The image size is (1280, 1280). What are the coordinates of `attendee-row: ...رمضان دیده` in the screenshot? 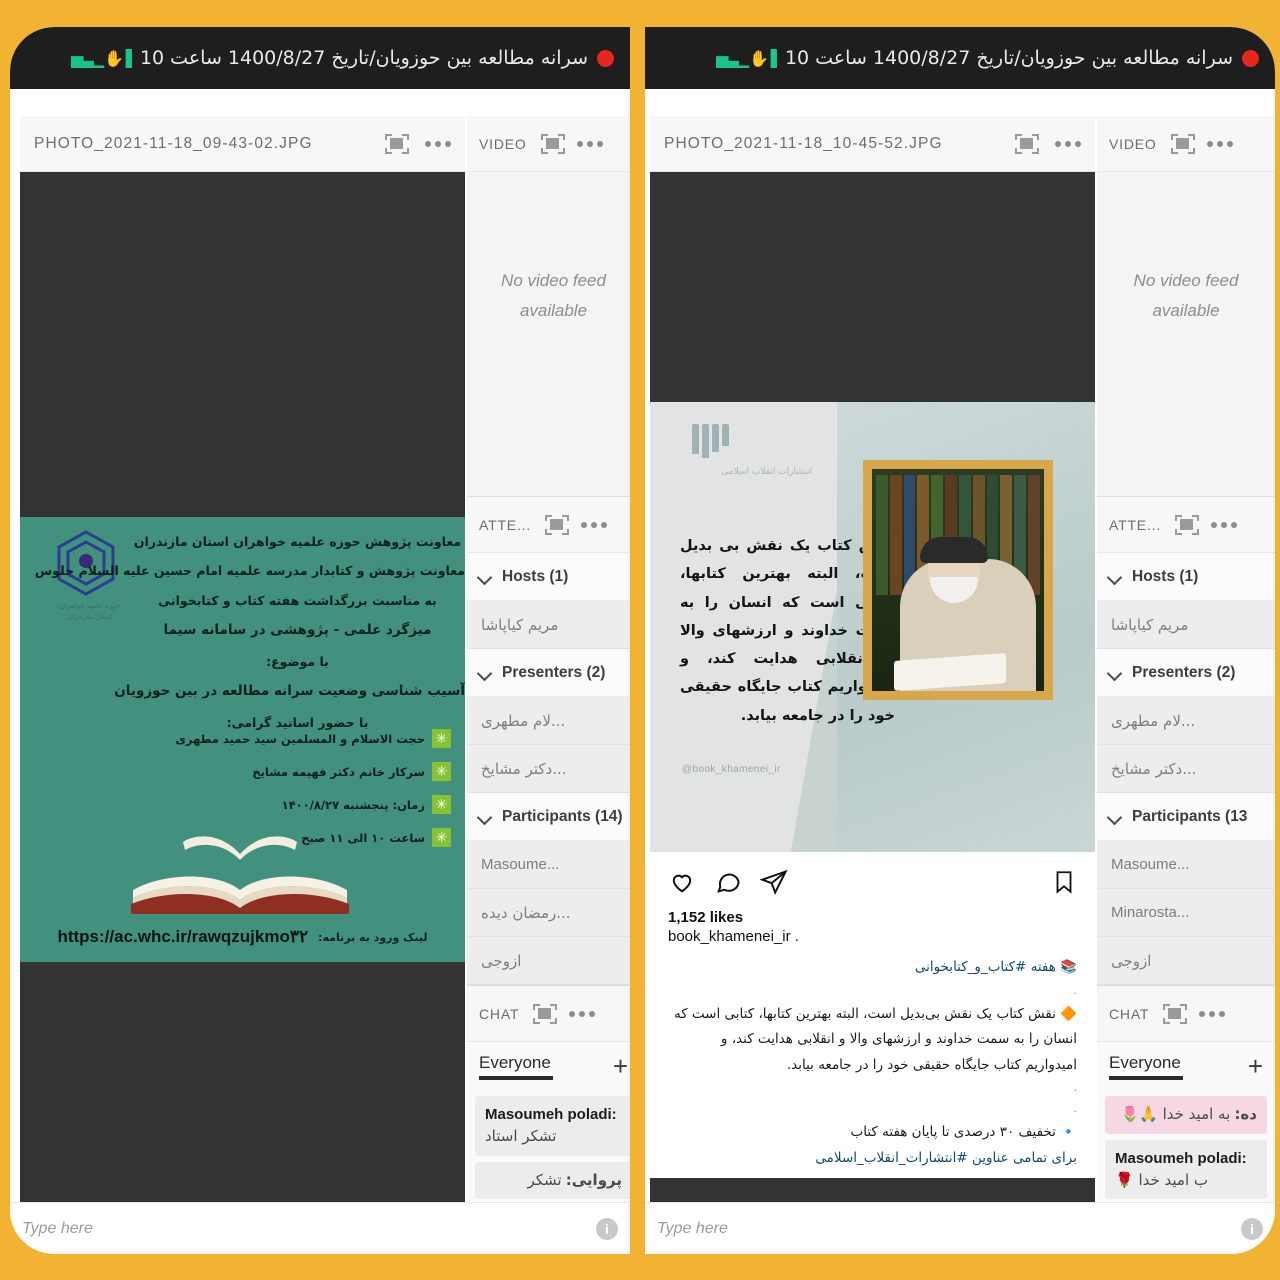 It's located at (548, 913).